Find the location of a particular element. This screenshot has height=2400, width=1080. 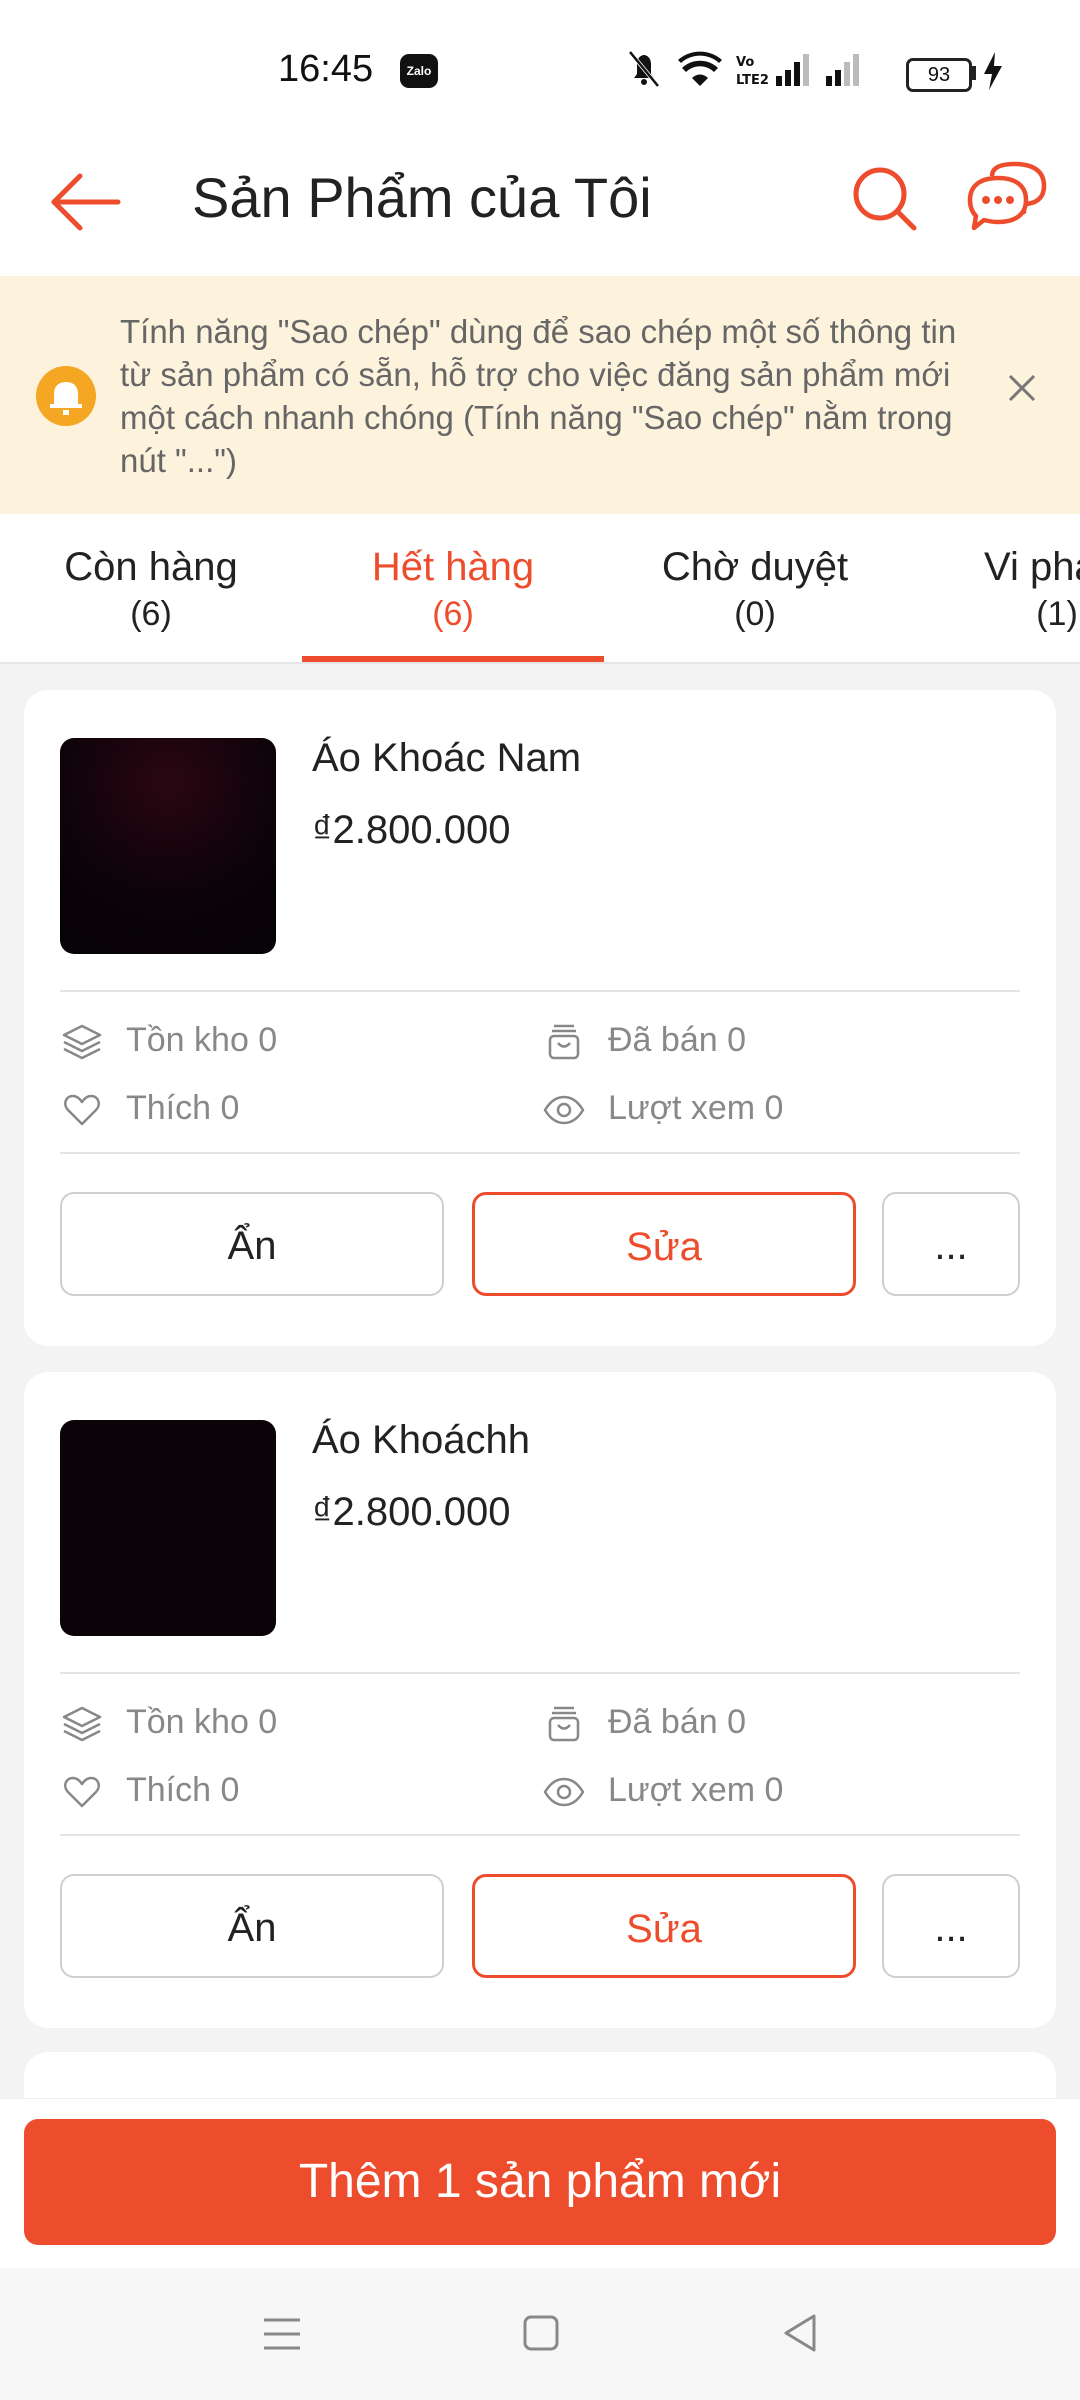

app-bar: Sản Phẩm của Tôi is located at coordinates (540, 203).